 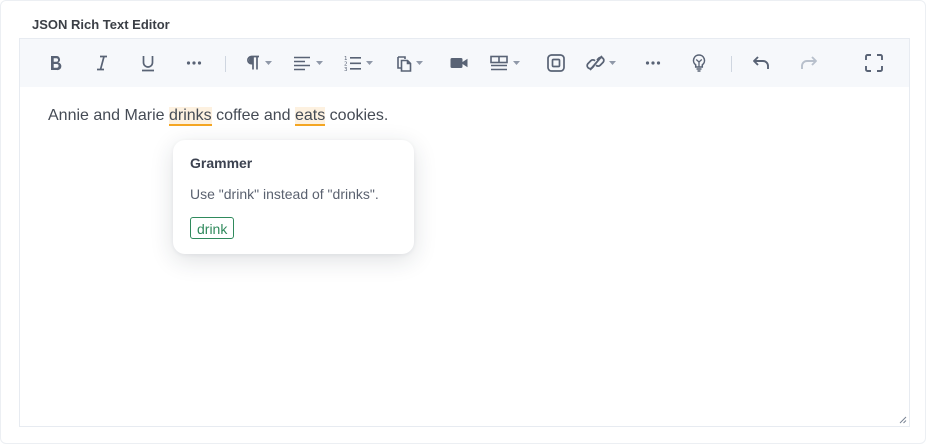 I want to click on undo-icon, so click(x=761, y=62).